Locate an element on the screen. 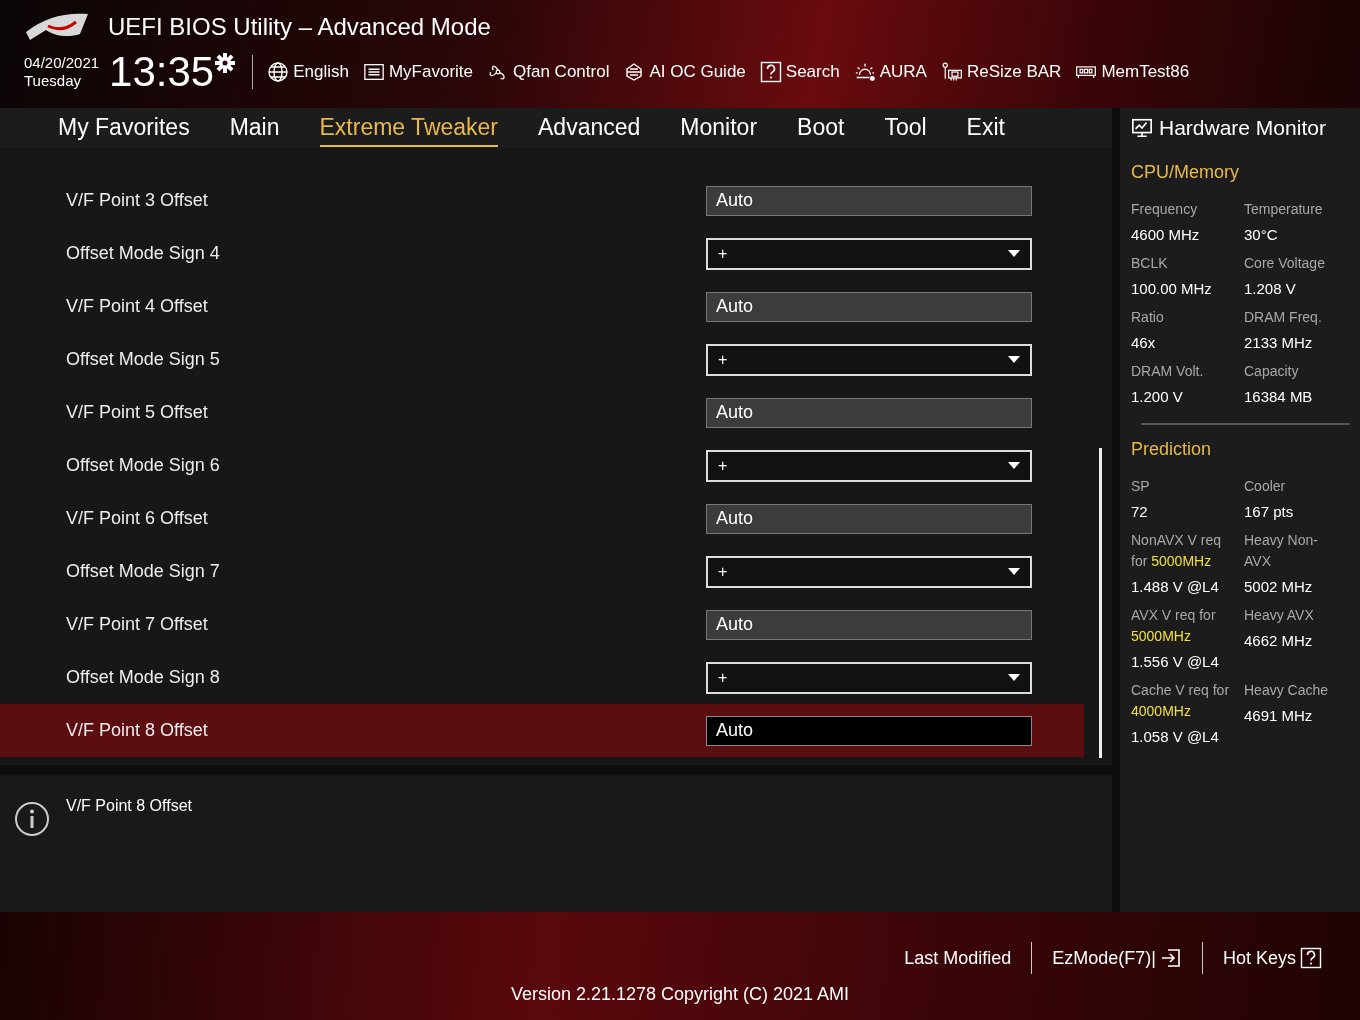 Image resolution: width=1360 pixels, height=1020 pixels. globe-icon is located at coordinates (278, 72).